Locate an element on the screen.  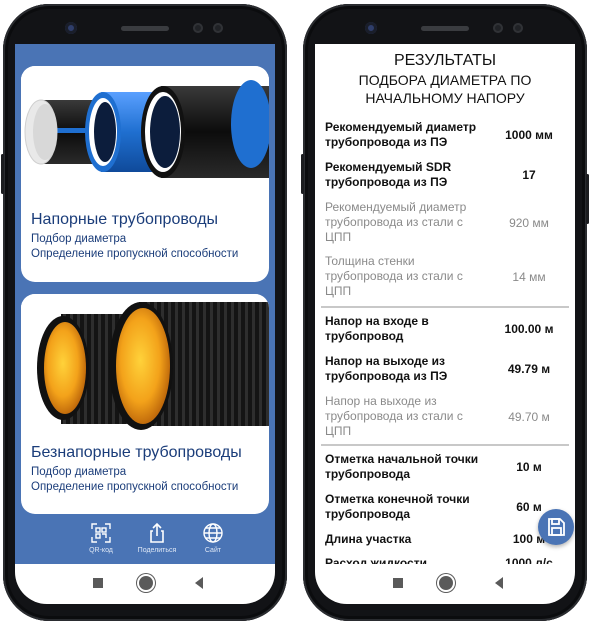
website-button: Сайт is located at coordinates (213, 538).